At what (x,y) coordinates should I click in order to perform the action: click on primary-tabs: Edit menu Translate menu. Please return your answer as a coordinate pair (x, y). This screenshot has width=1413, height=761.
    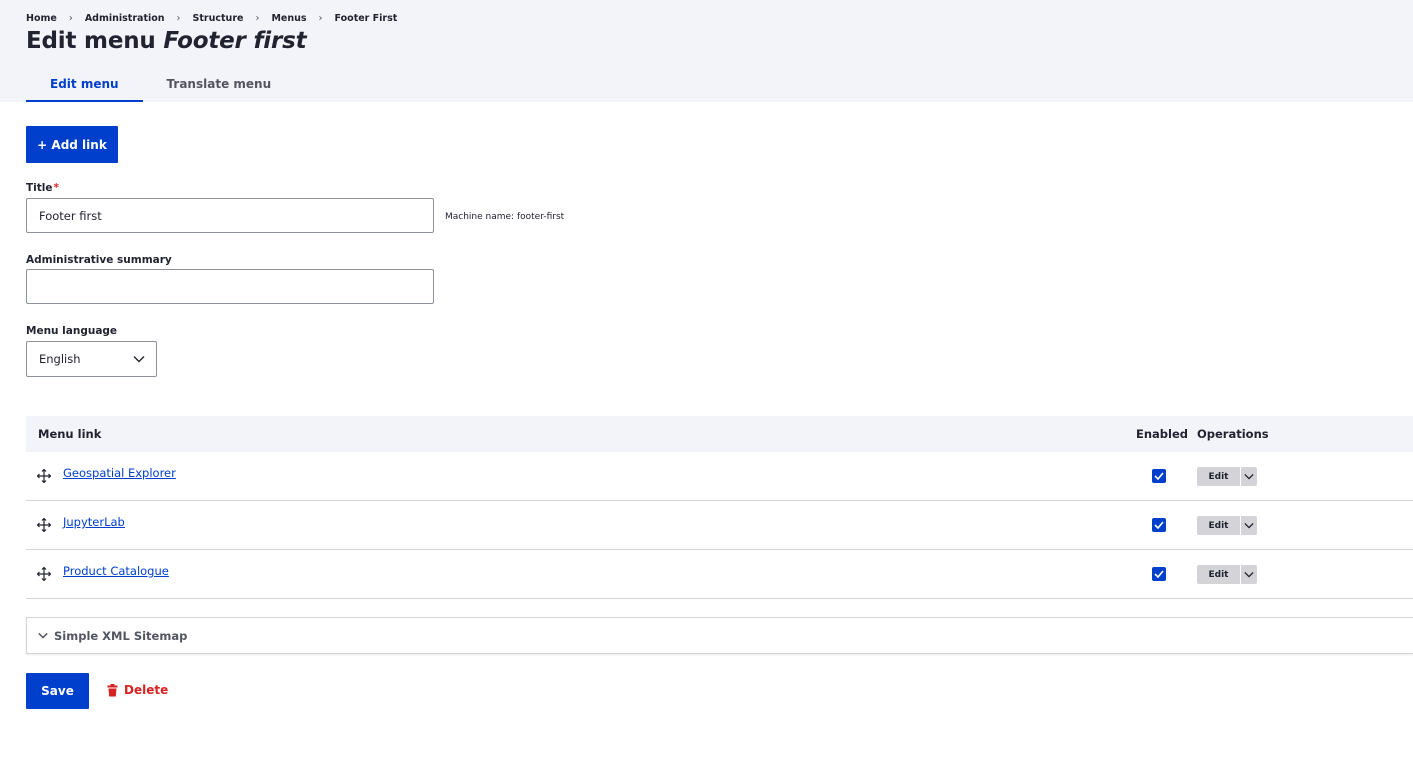
    Looking at the image, I should click on (160, 85).